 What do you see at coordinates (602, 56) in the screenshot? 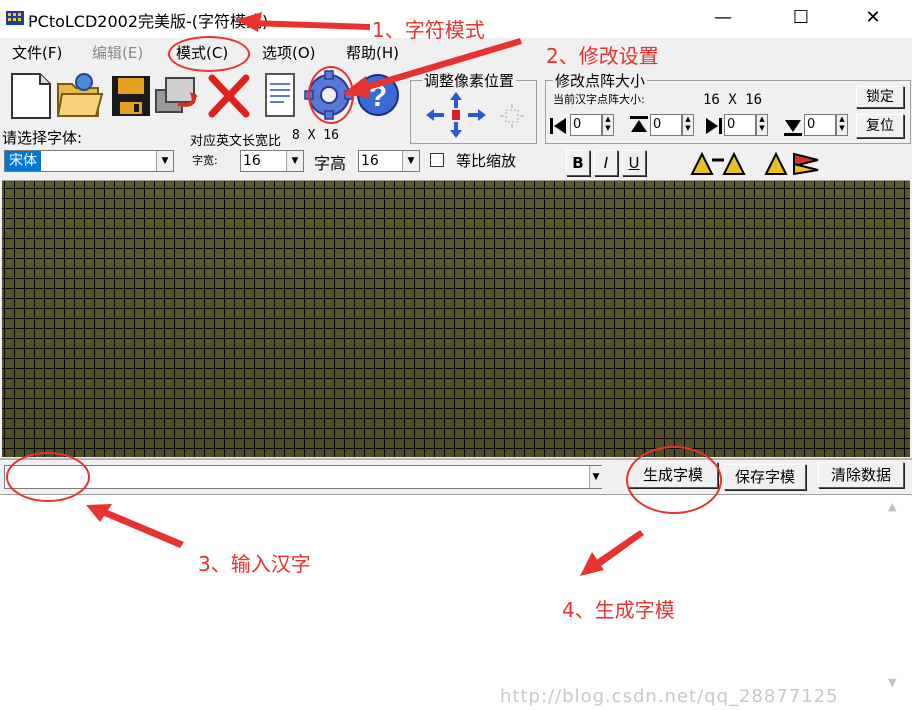
I see `annotation-step-2: 2、修改设置` at bounding box center [602, 56].